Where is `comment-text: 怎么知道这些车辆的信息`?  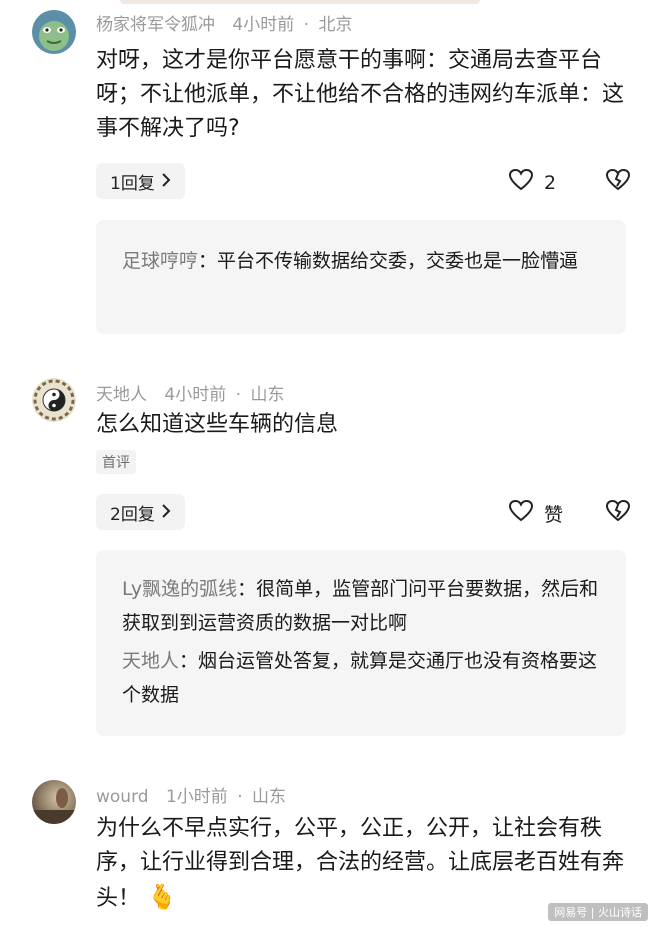
comment-text: 怎么知道这些车辆的信息 is located at coordinates (217, 424).